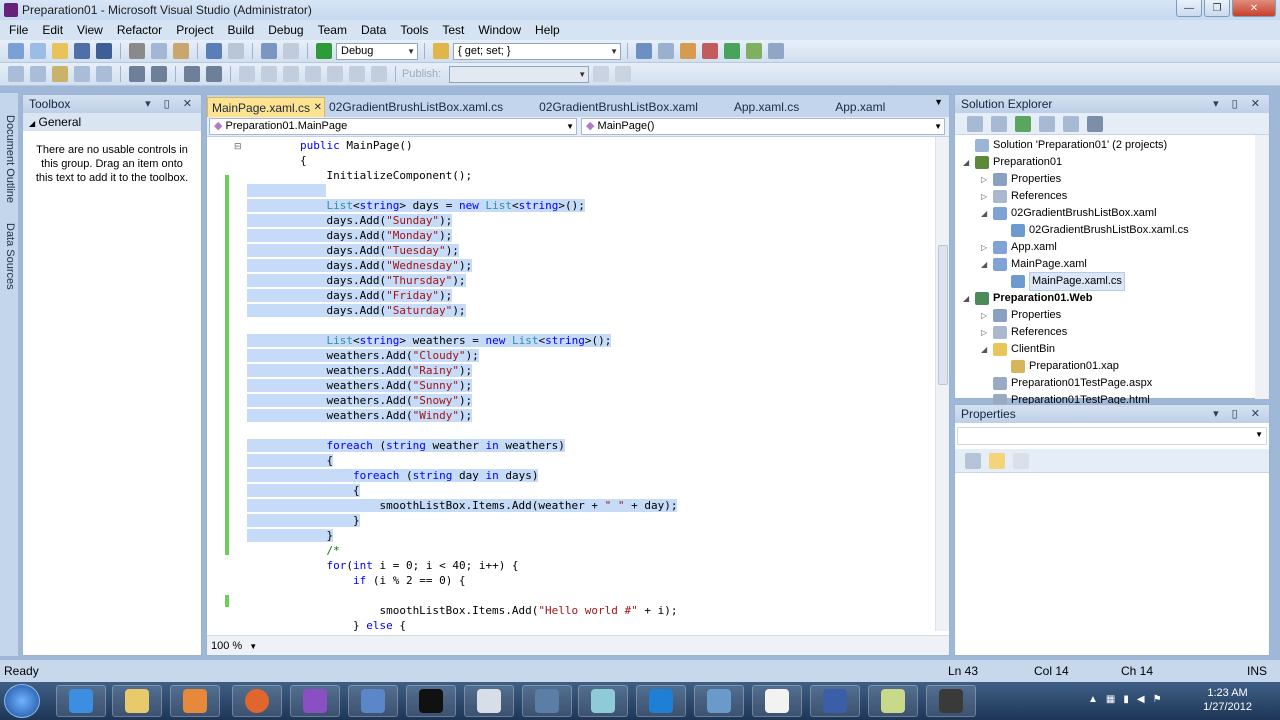 The height and width of the screenshot is (720, 1280). Describe the element at coordinates (335, 74) in the screenshot. I see `next-bookmark-folder-icon` at that location.